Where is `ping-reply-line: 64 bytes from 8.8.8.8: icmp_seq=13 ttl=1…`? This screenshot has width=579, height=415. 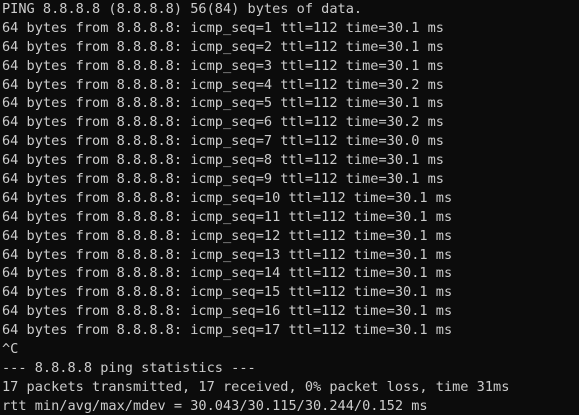 ping-reply-line: 64 bytes from 8.8.8.8: icmp_seq=13 ttl=1… is located at coordinates (227, 254).